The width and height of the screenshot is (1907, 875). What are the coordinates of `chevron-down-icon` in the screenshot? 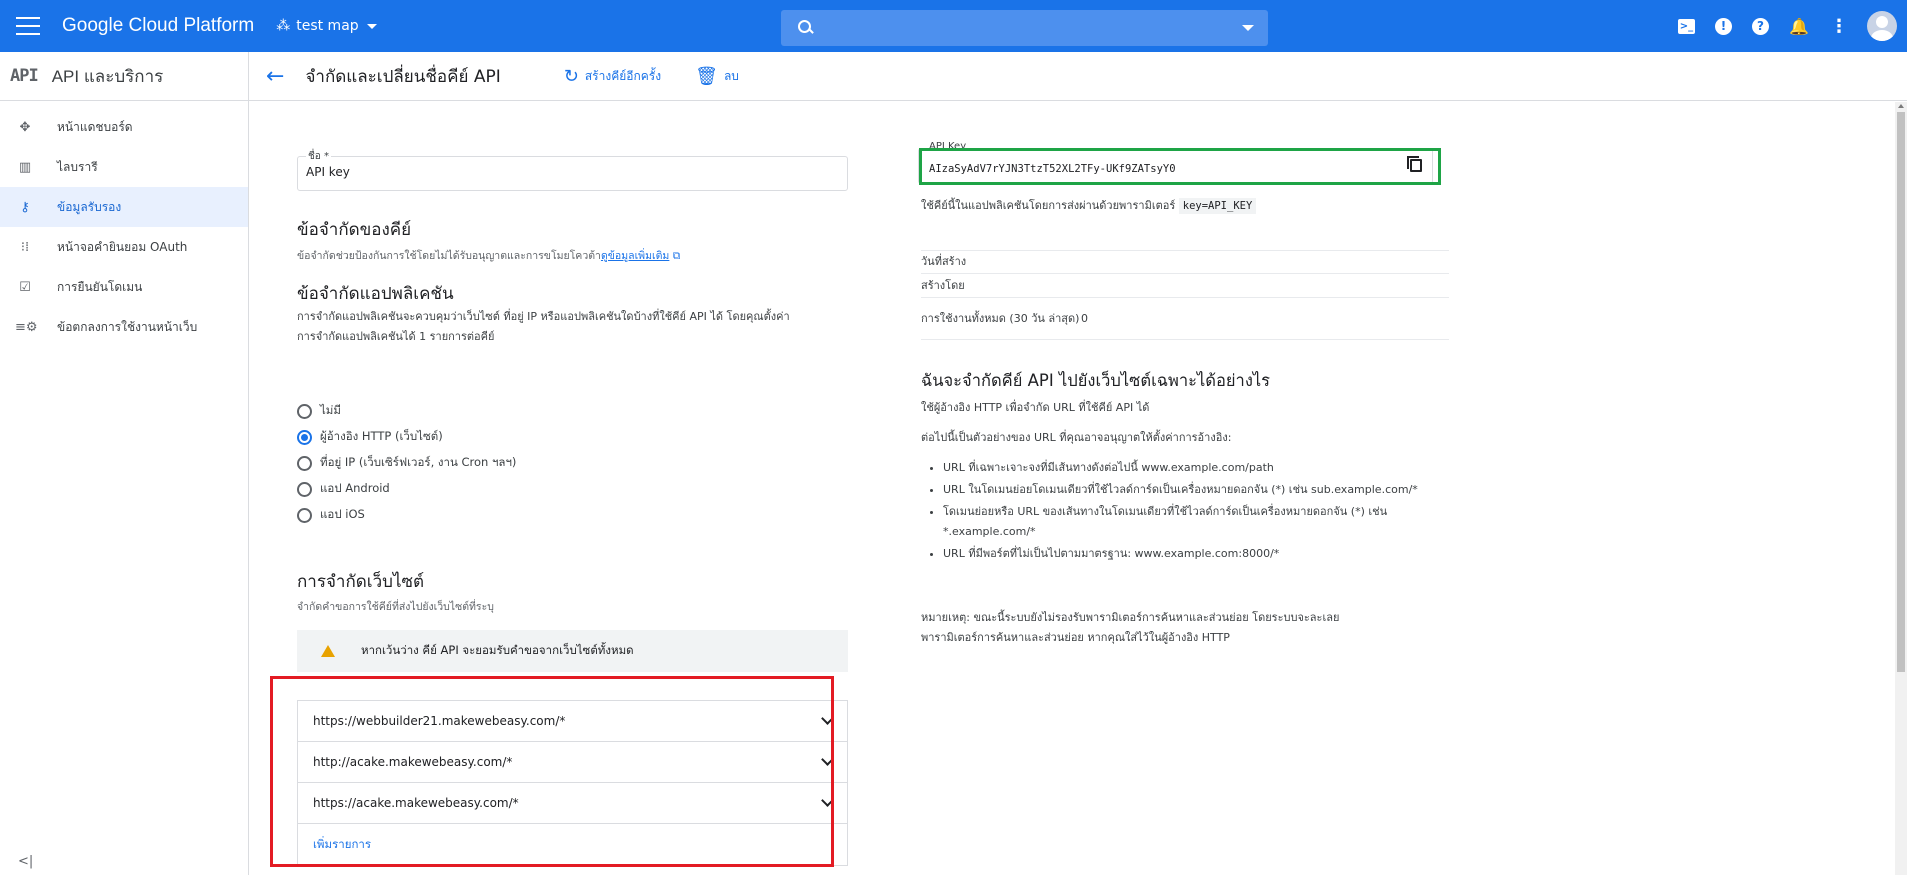 It's located at (371, 26).